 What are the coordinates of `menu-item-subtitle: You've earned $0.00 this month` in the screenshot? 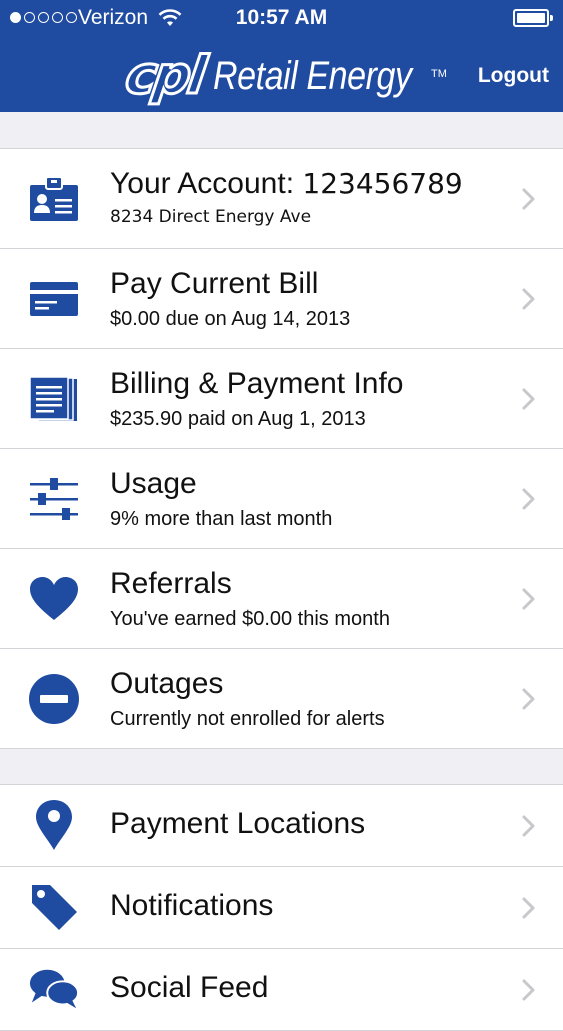 It's located at (250, 619).